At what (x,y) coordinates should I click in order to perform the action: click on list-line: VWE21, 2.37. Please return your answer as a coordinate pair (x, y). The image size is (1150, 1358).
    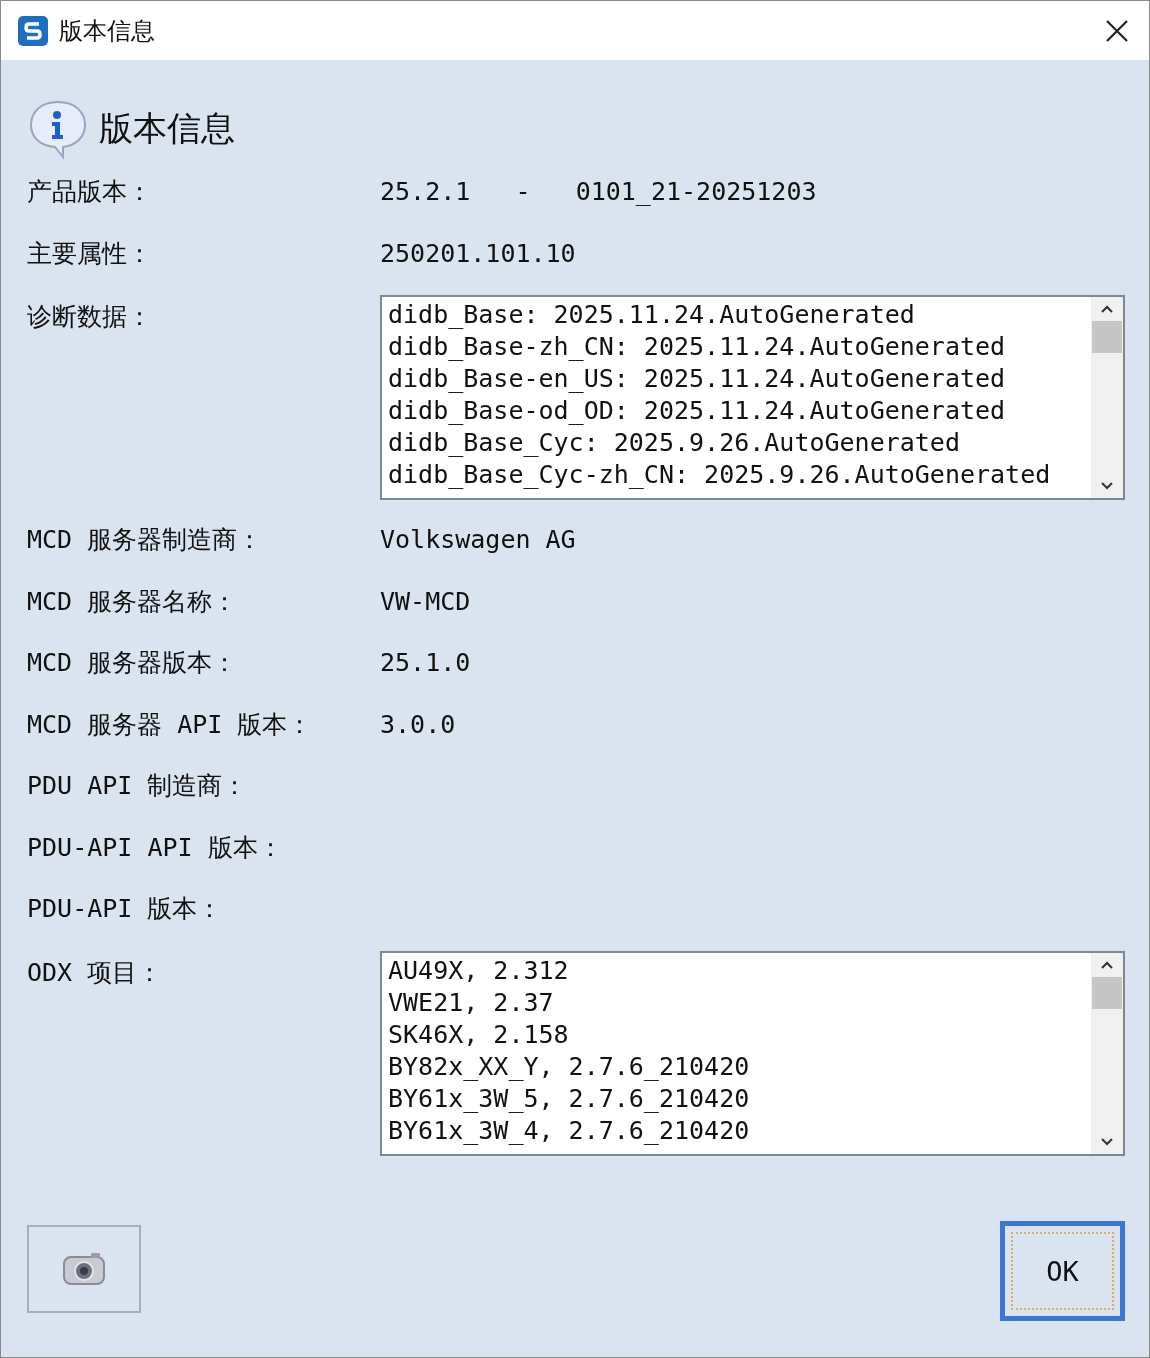
    Looking at the image, I should click on (471, 1002).